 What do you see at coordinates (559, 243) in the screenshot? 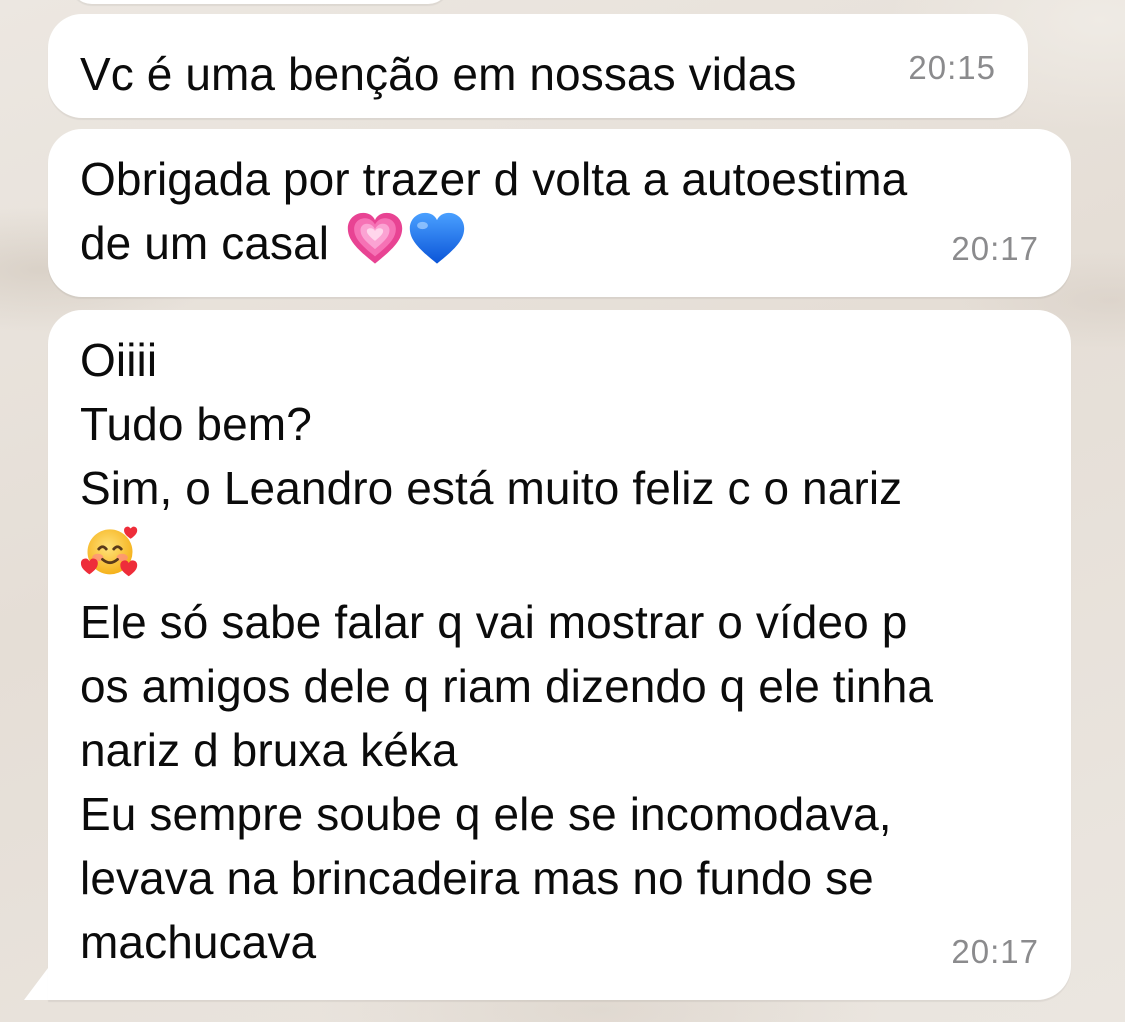
I see `message-text-line-with-emoji: de um casal` at bounding box center [559, 243].